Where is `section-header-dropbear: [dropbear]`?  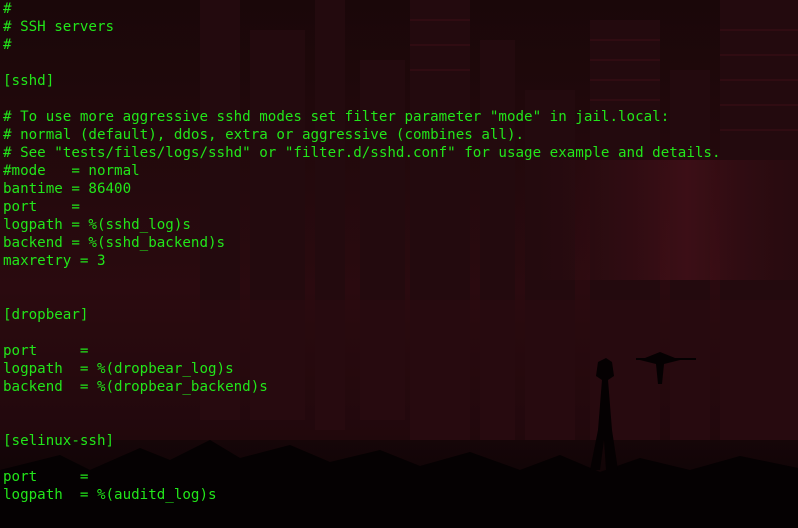
section-header-dropbear: [dropbear] is located at coordinates (46, 315).